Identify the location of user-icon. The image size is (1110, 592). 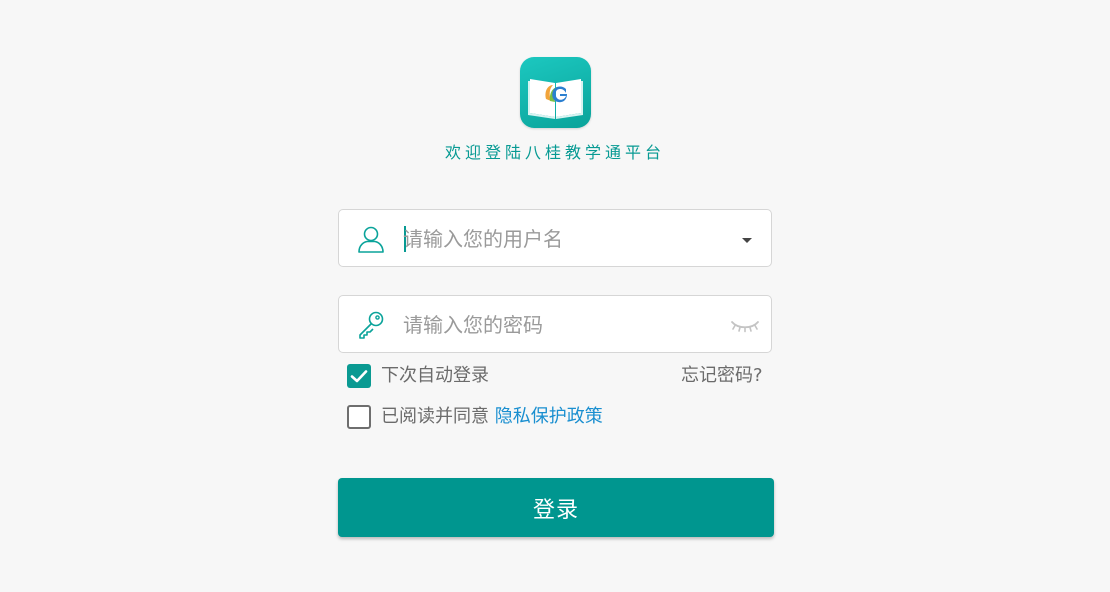
(371, 239).